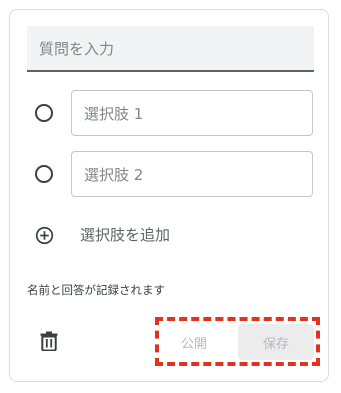  What do you see at coordinates (96, 290) in the screenshot?
I see `record-note: 名前と回答が記録されます` at bounding box center [96, 290].